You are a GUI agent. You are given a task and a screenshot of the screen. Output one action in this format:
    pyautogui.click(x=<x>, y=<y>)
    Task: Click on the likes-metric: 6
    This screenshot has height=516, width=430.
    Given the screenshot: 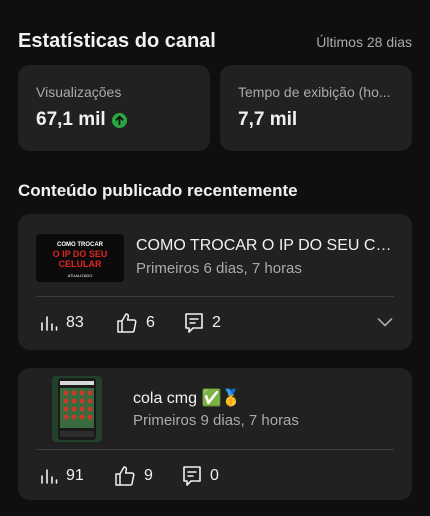 What is the action you would take?
    pyautogui.click(x=135, y=323)
    